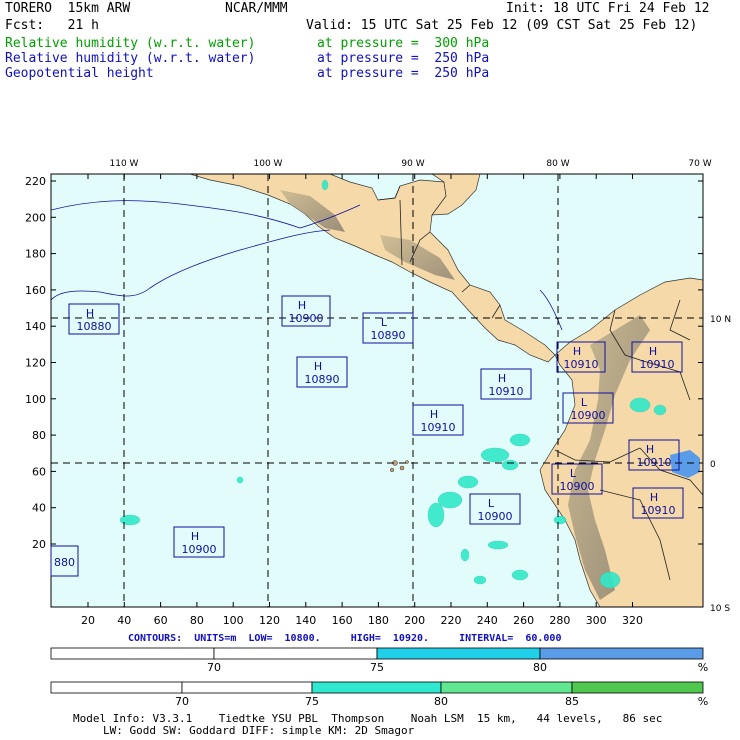 This screenshot has width=740, height=740. Describe the element at coordinates (713, 465) in the screenshot. I see `latitude-label: 0` at that location.